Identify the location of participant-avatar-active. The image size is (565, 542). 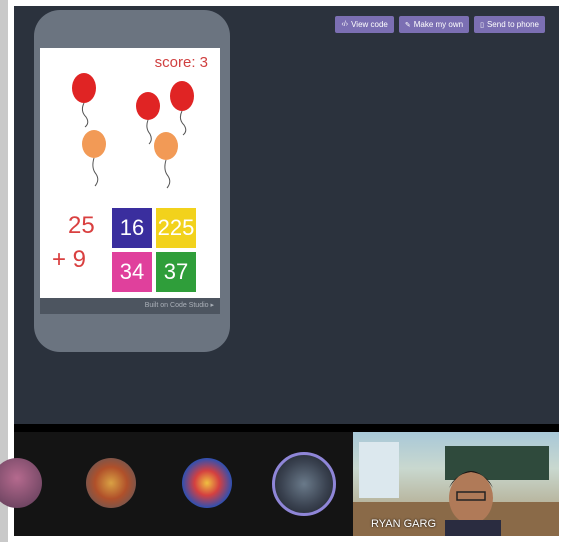
(304, 484).